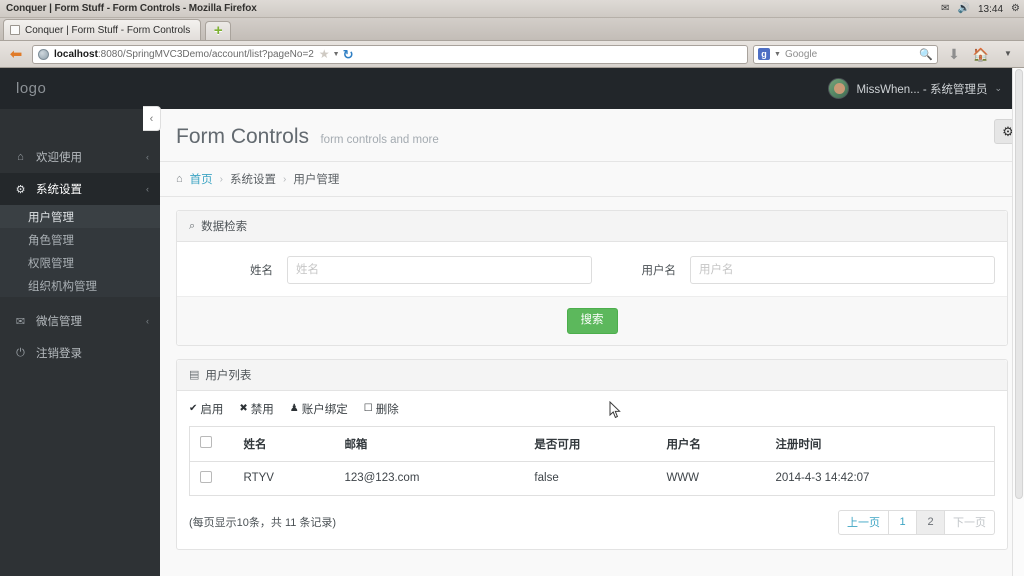  I want to click on search-panel-title: 数据检索, so click(224, 227).